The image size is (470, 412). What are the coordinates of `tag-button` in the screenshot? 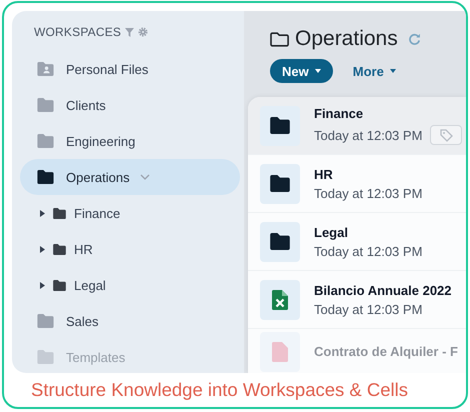 It's located at (446, 135).